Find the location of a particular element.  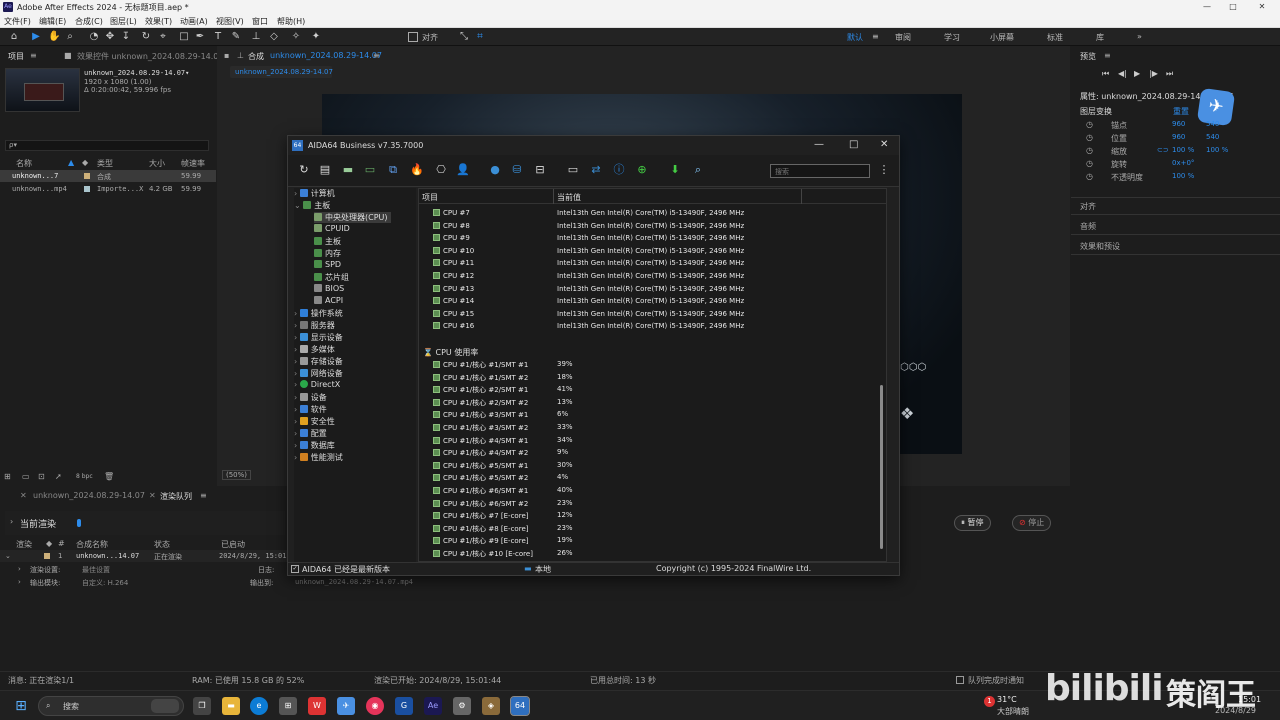

tree-item: › 设备 is located at coordinates (310, 397).